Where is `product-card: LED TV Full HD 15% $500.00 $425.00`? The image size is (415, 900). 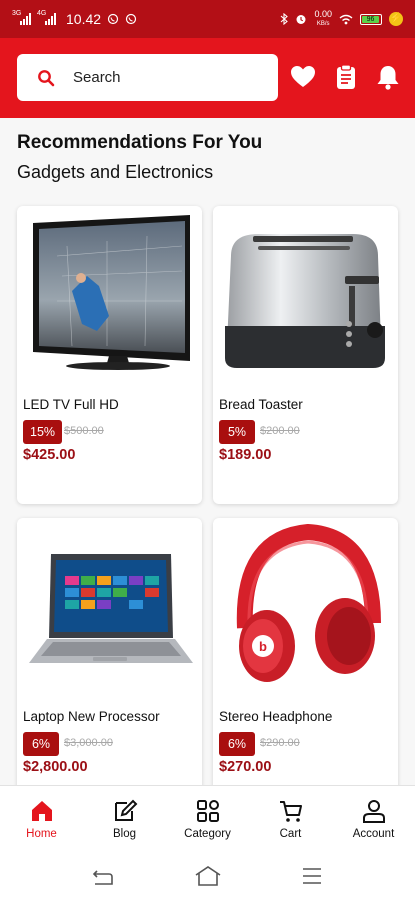 product-card: LED TV Full HD 15% $500.00 $425.00 is located at coordinates (109, 355).